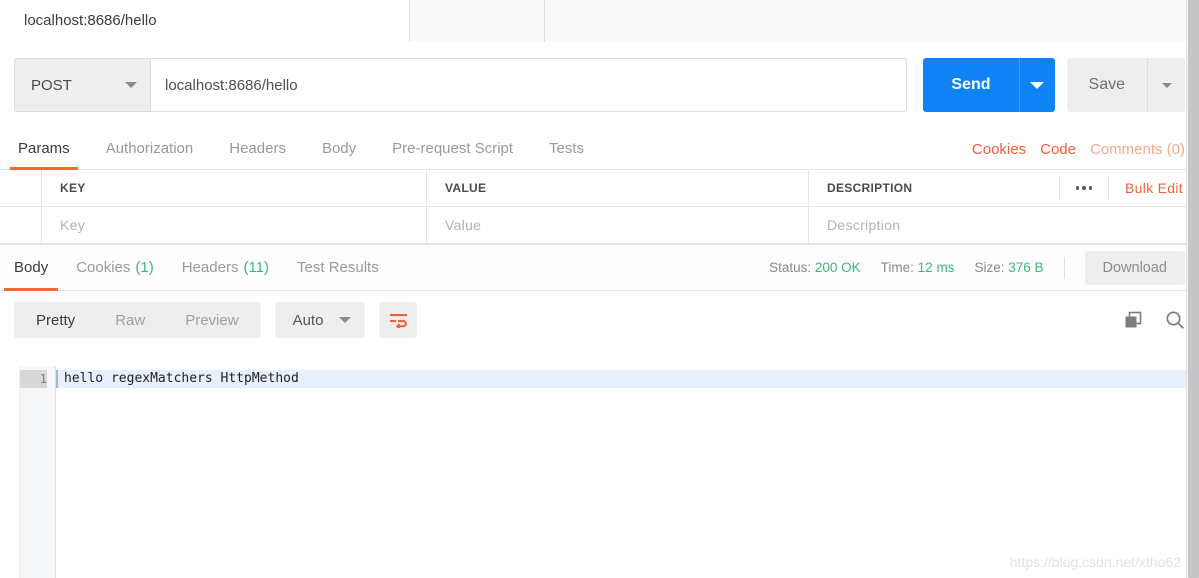  I want to click on view-mode-raw: Raw, so click(130, 320).